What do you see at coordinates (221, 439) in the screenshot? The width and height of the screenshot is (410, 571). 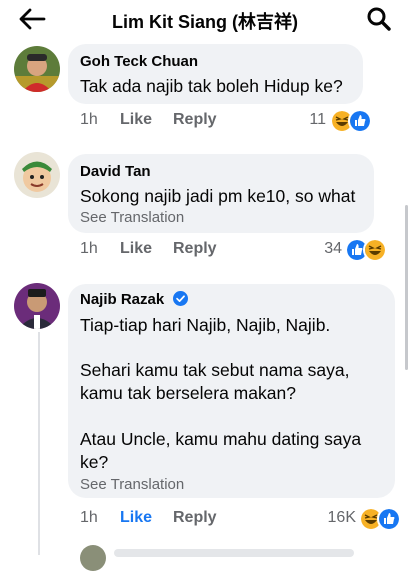 I see `comment-text-line: Atau Uncle, kamu mahu dating saya` at bounding box center [221, 439].